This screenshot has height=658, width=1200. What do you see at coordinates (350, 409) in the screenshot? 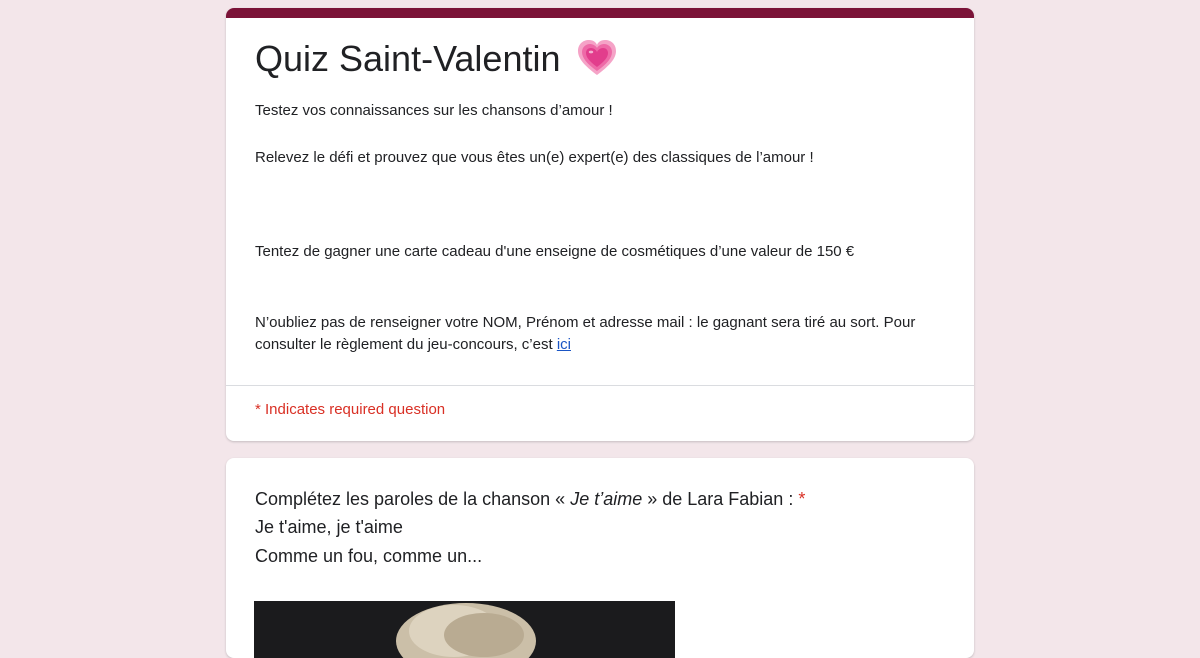
I see `required-question-note: * Indicates required question` at bounding box center [350, 409].